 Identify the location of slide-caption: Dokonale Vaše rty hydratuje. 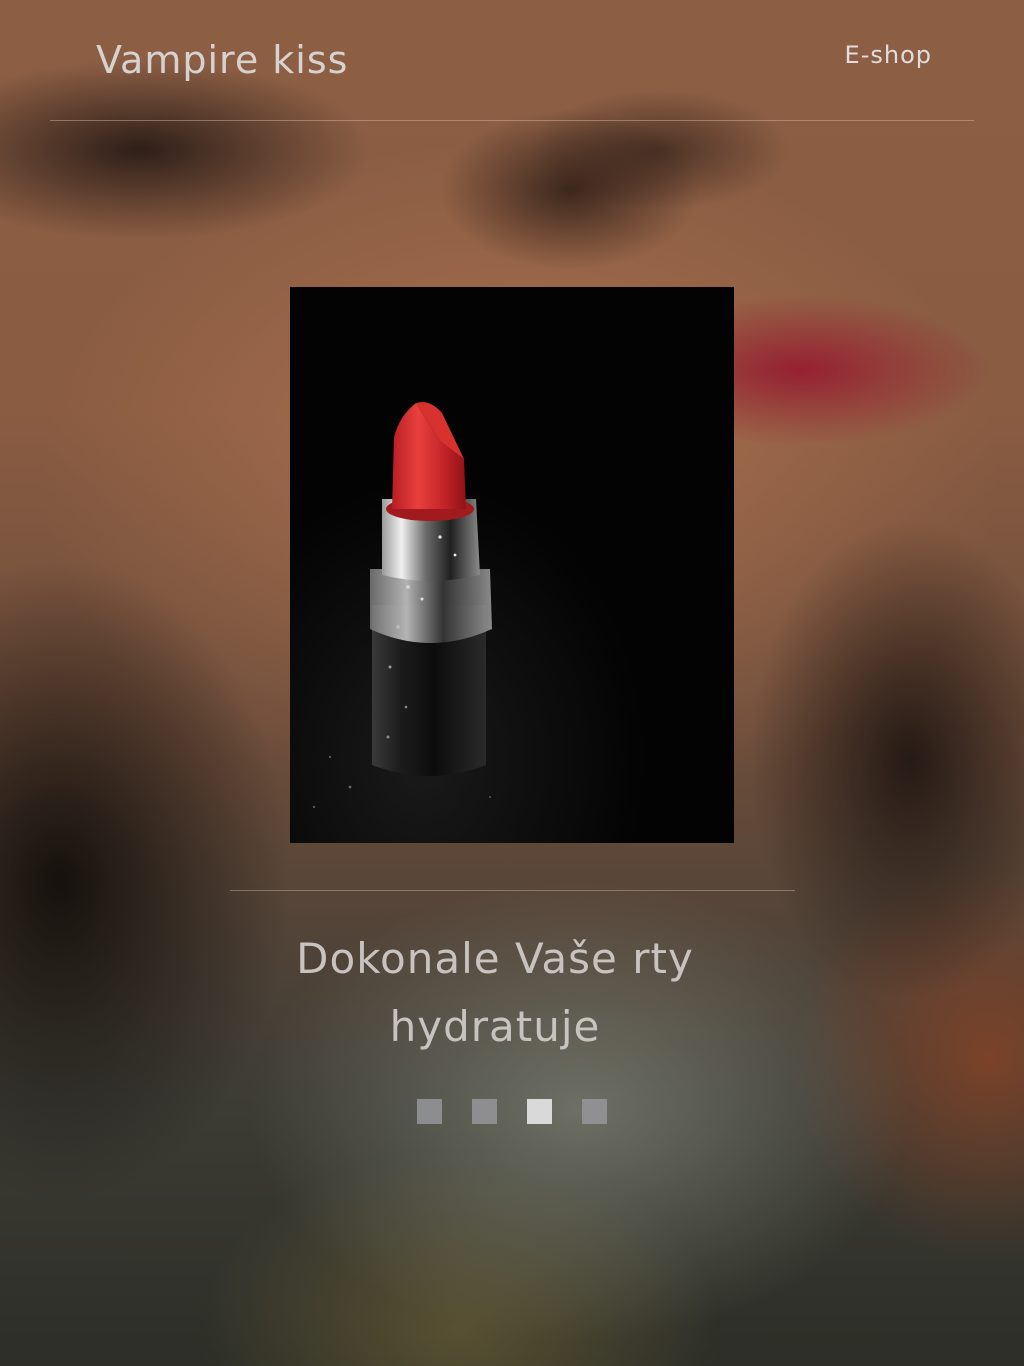
(495, 993).